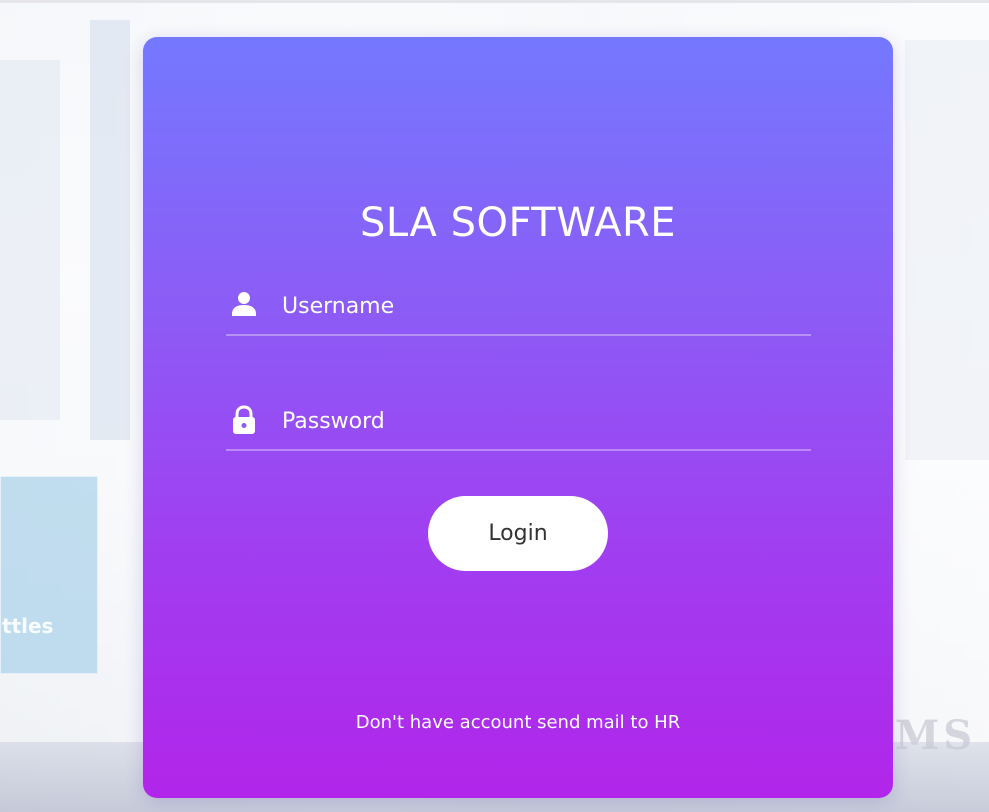 Image resolution: width=989 pixels, height=812 pixels. What do you see at coordinates (518, 223) in the screenshot?
I see `page-title: SLA SOFTWARE` at bounding box center [518, 223].